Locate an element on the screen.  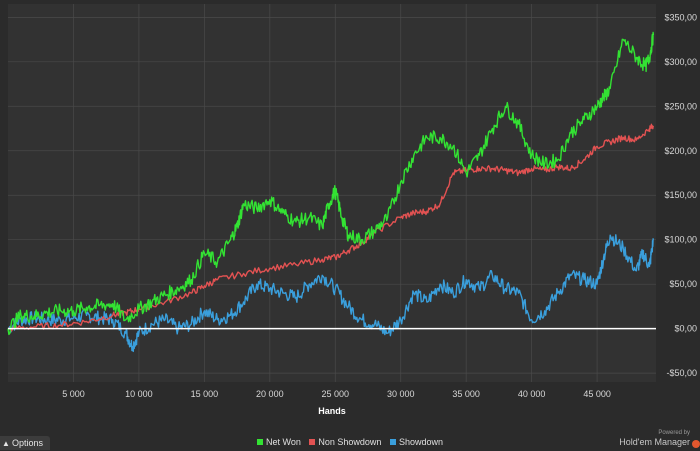
x-tick-label: 35 000 is located at coordinates (466, 394).